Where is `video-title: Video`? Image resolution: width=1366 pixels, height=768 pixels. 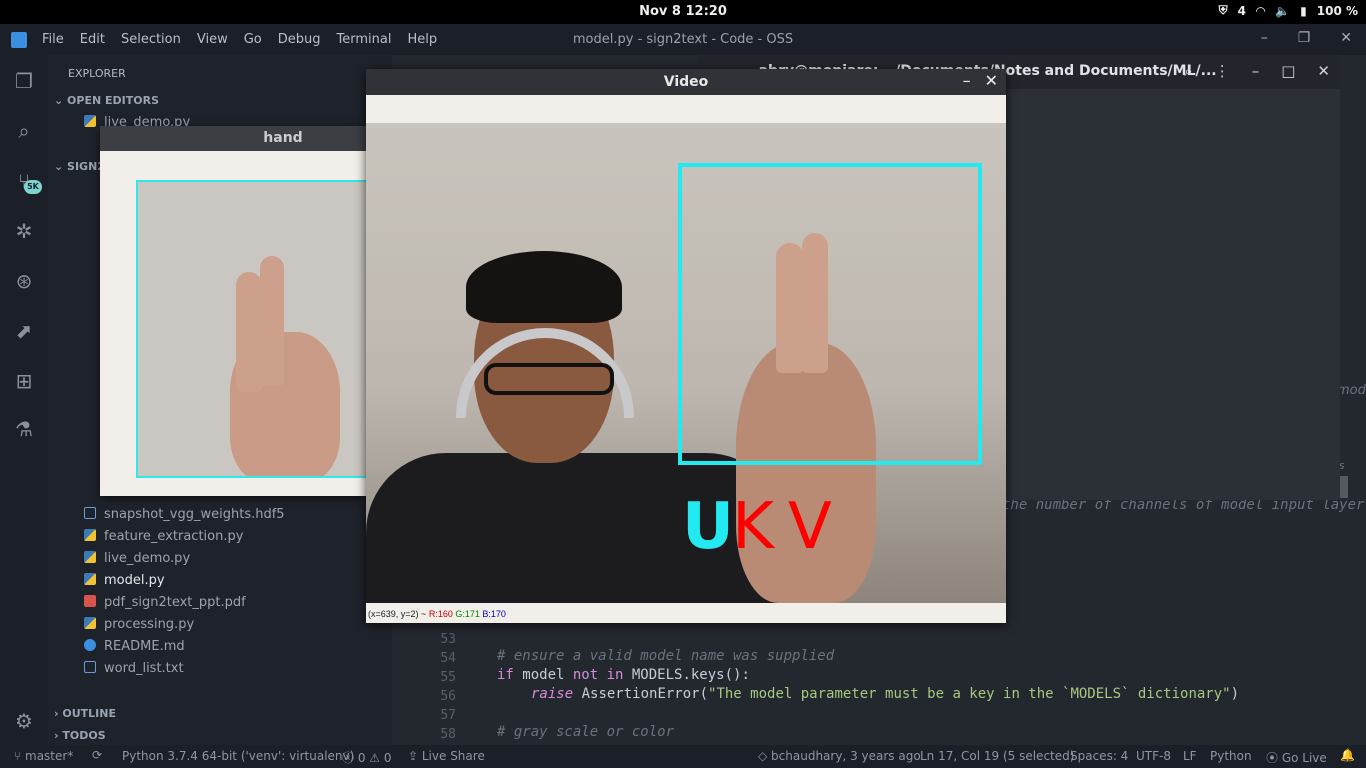
video-title: Video is located at coordinates (686, 82).